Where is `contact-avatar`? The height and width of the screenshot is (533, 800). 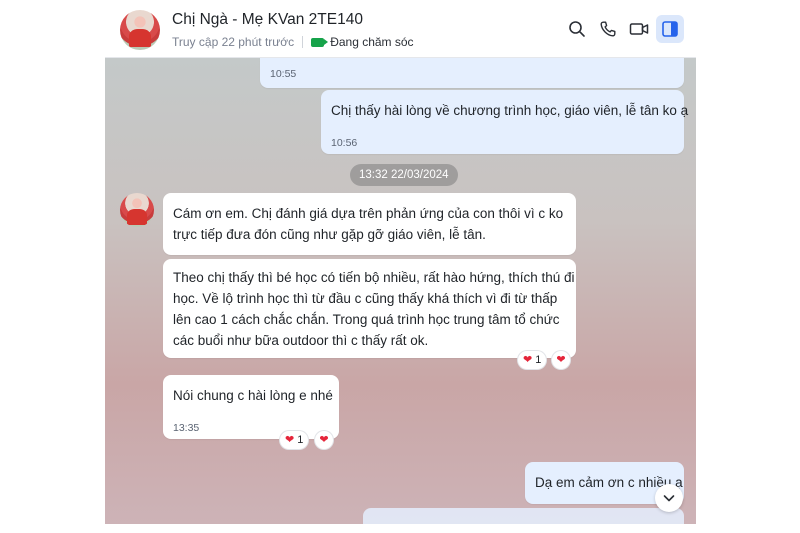 contact-avatar is located at coordinates (140, 30).